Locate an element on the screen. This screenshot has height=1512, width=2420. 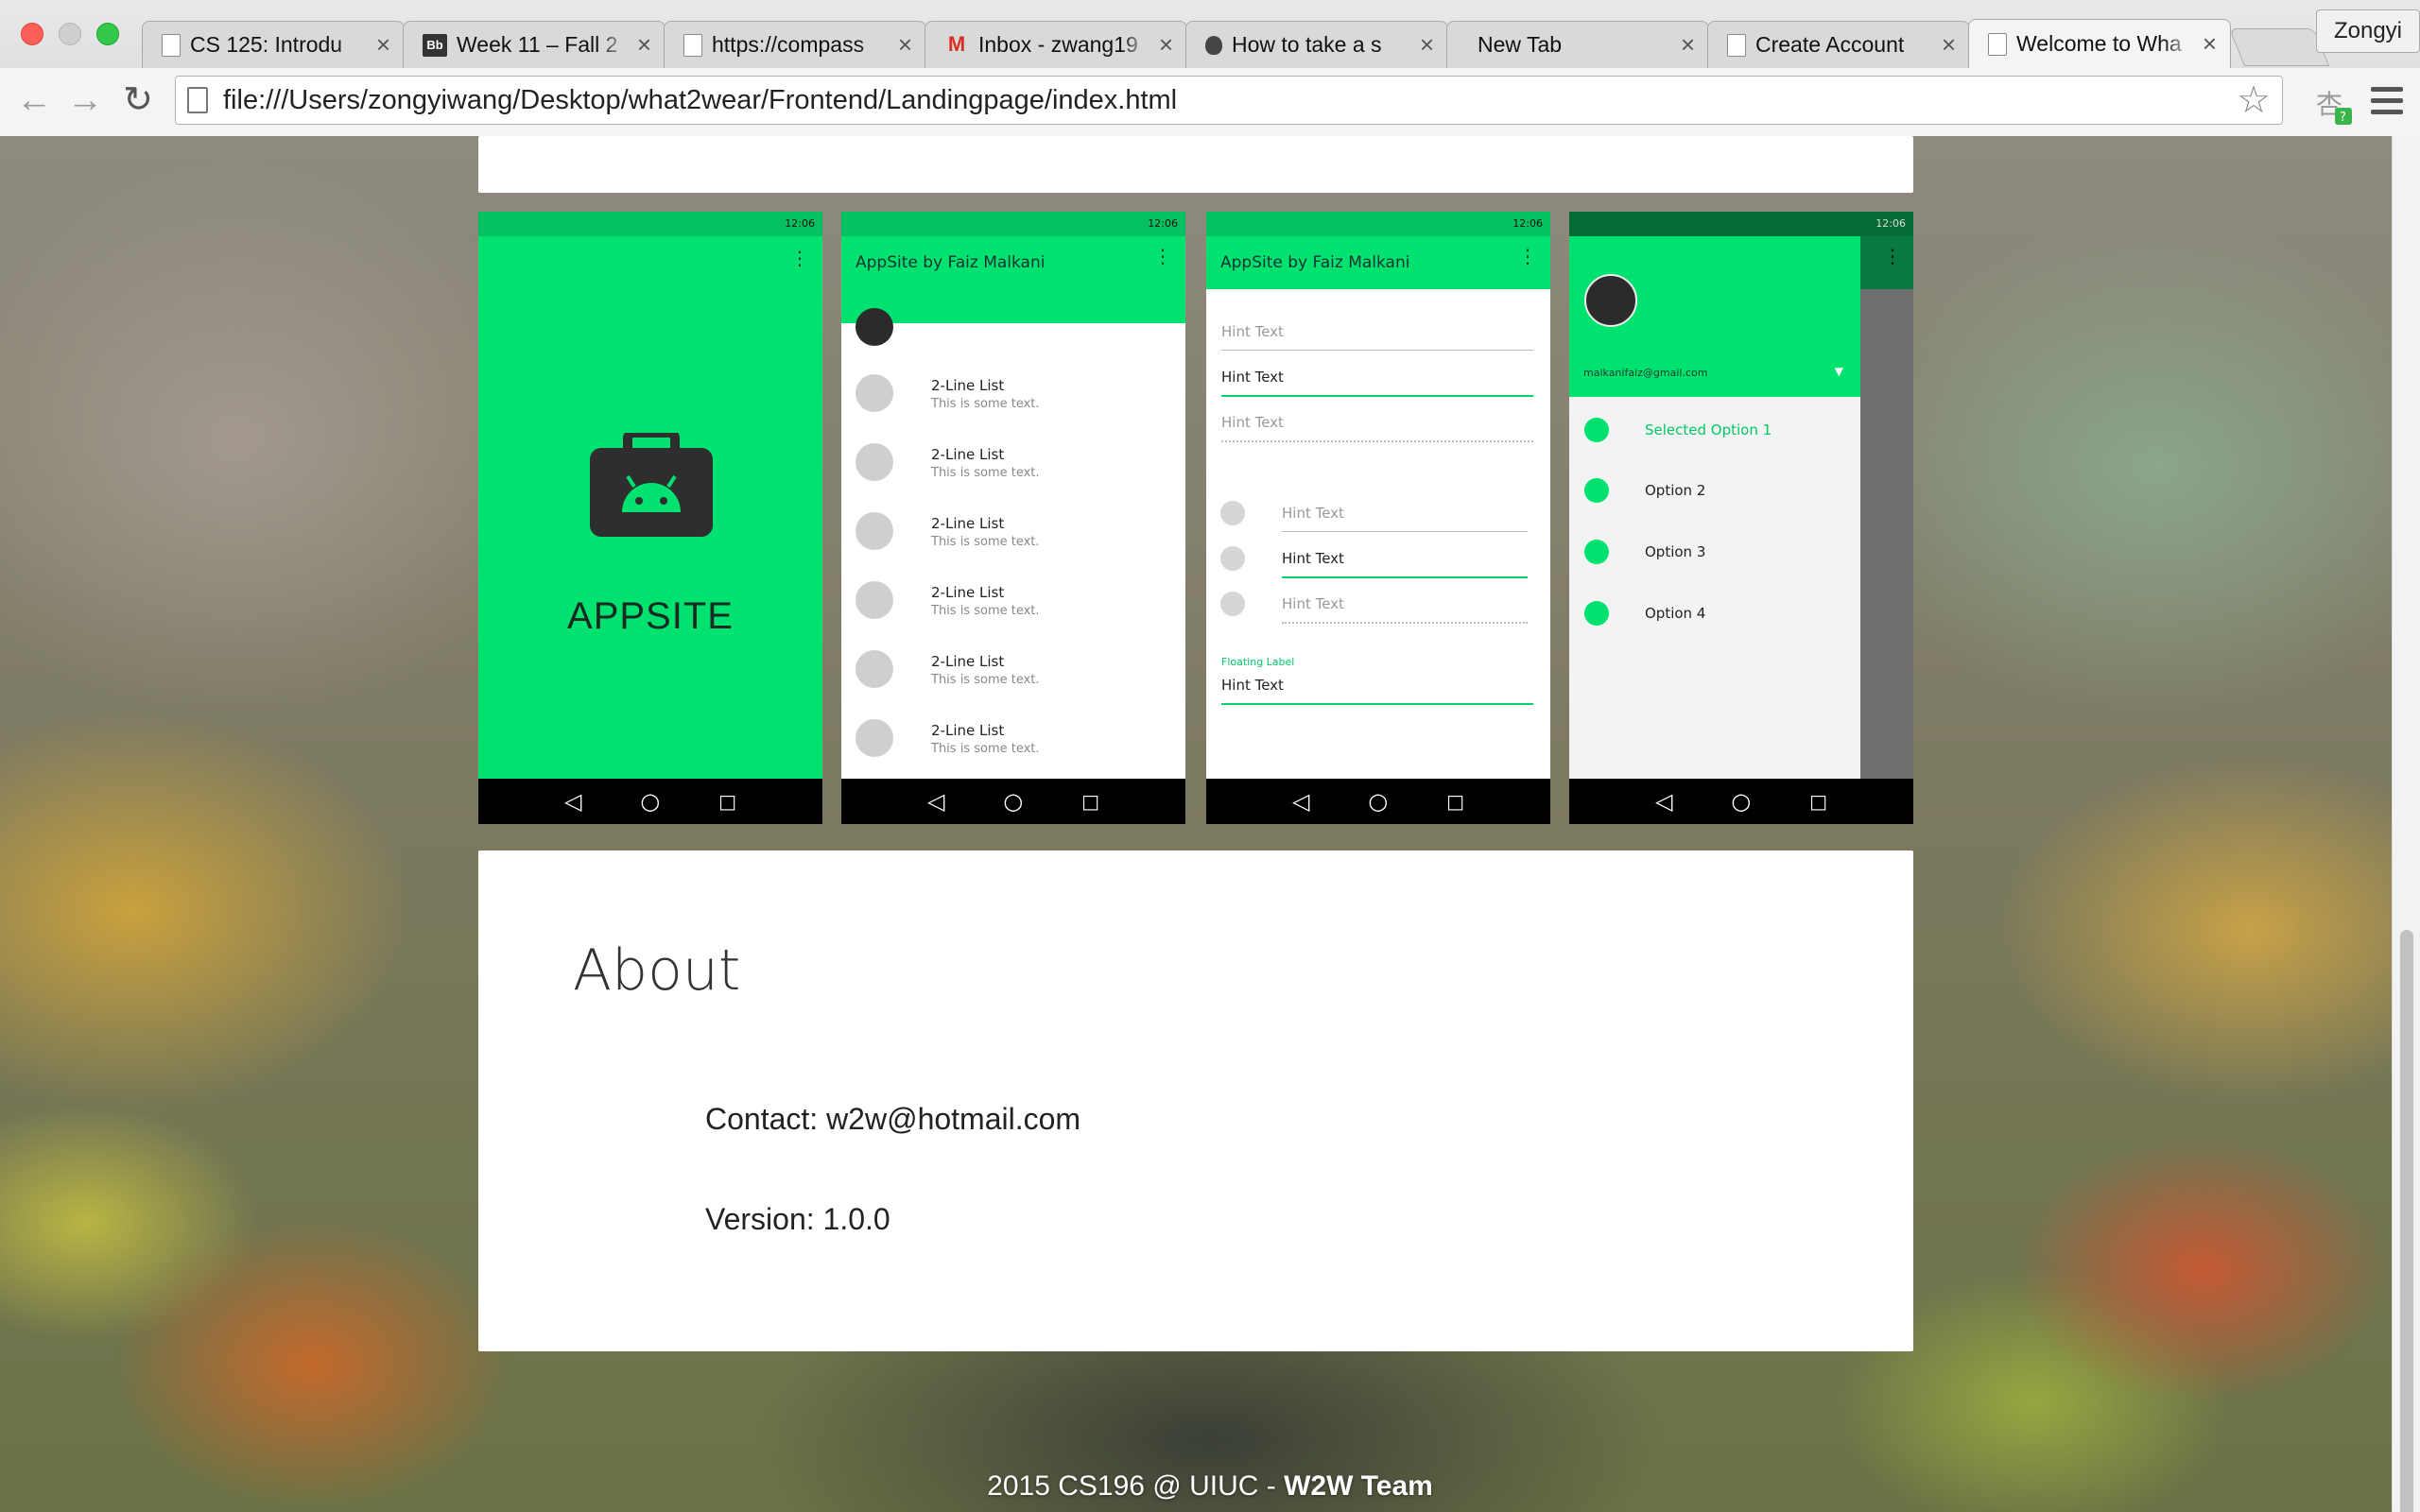
drawer-option: Option 3 is located at coordinates (1716, 554).